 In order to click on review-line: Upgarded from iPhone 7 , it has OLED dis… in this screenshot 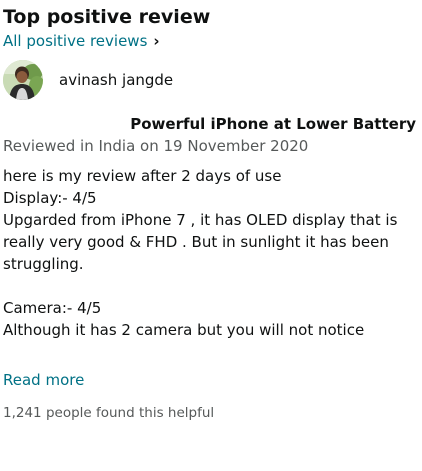, I will do `click(200, 242)`.